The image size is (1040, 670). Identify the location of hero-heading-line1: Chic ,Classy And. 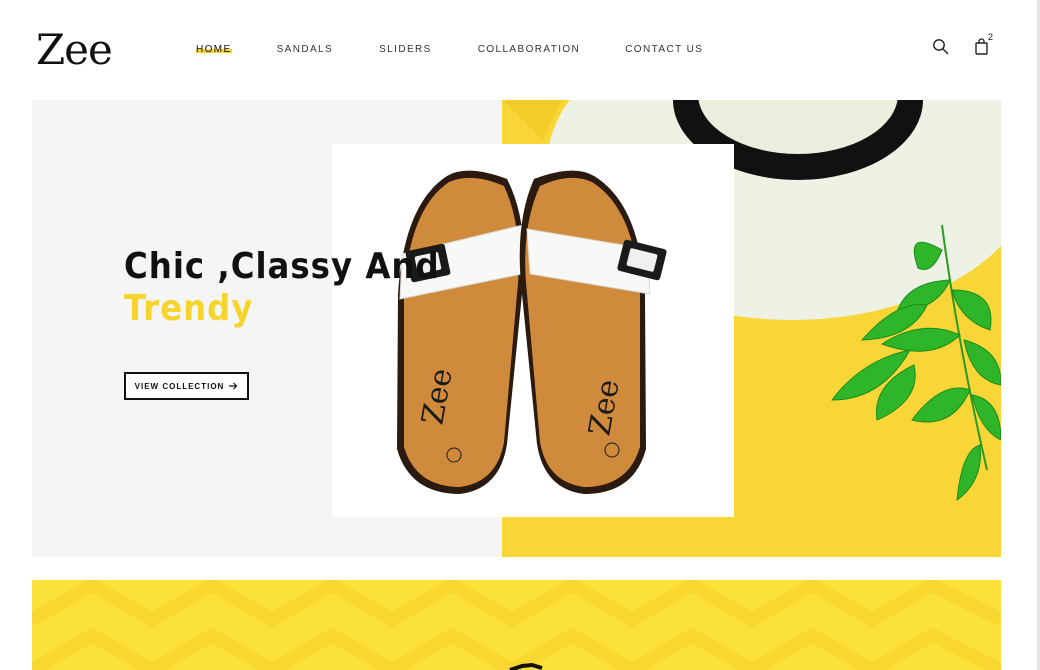
(282, 267).